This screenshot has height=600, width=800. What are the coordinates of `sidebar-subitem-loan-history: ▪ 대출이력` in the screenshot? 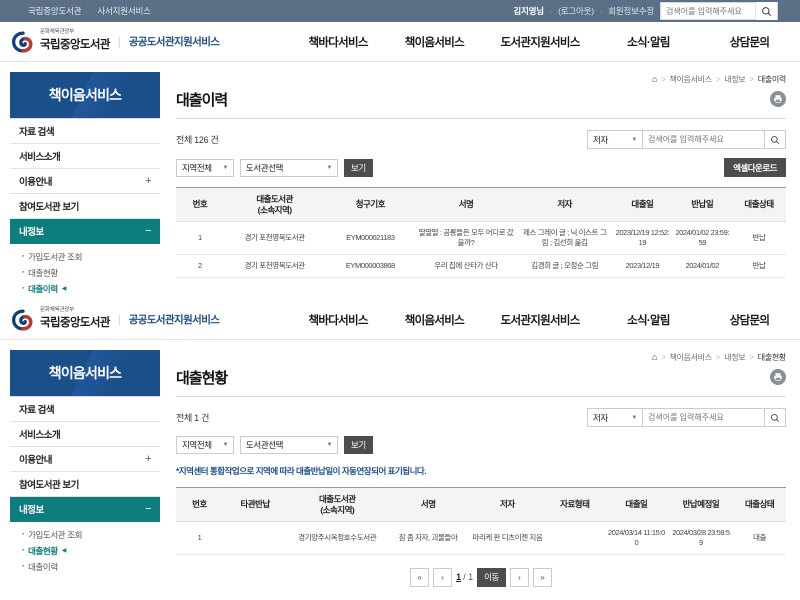 It's located at (91, 567).